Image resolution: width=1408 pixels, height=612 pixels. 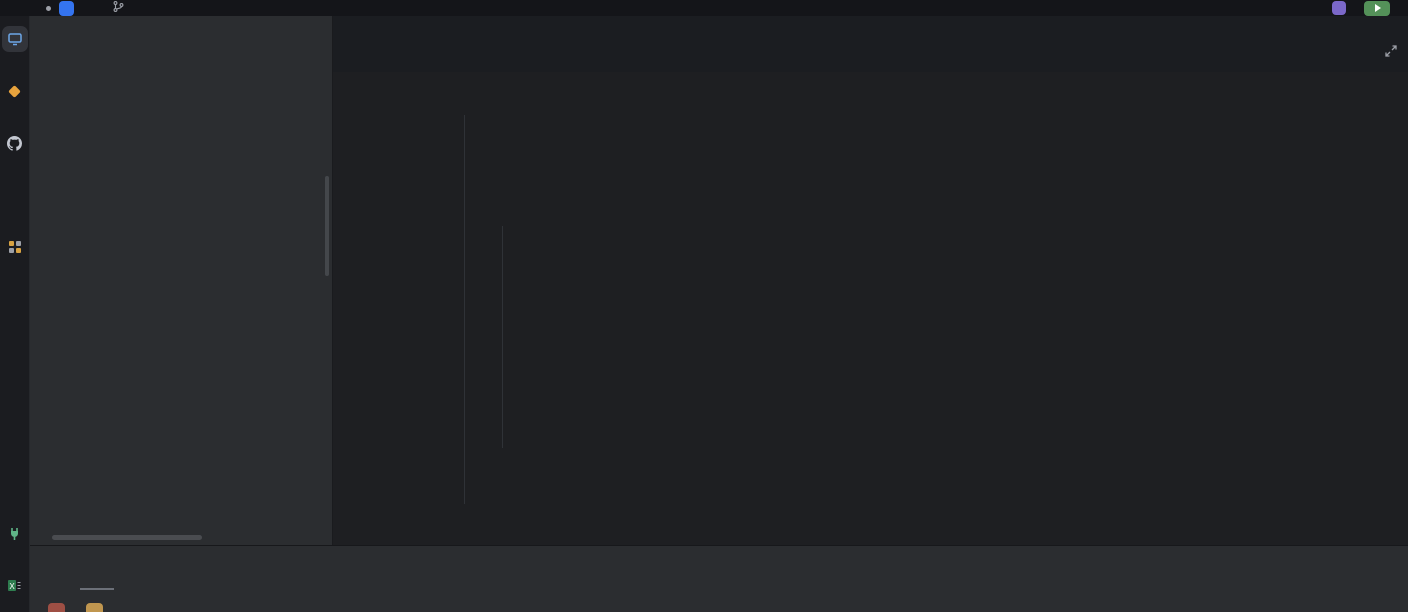 What do you see at coordinates (704, 8) in the screenshot?
I see `main-toolbar` at bounding box center [704, 8].